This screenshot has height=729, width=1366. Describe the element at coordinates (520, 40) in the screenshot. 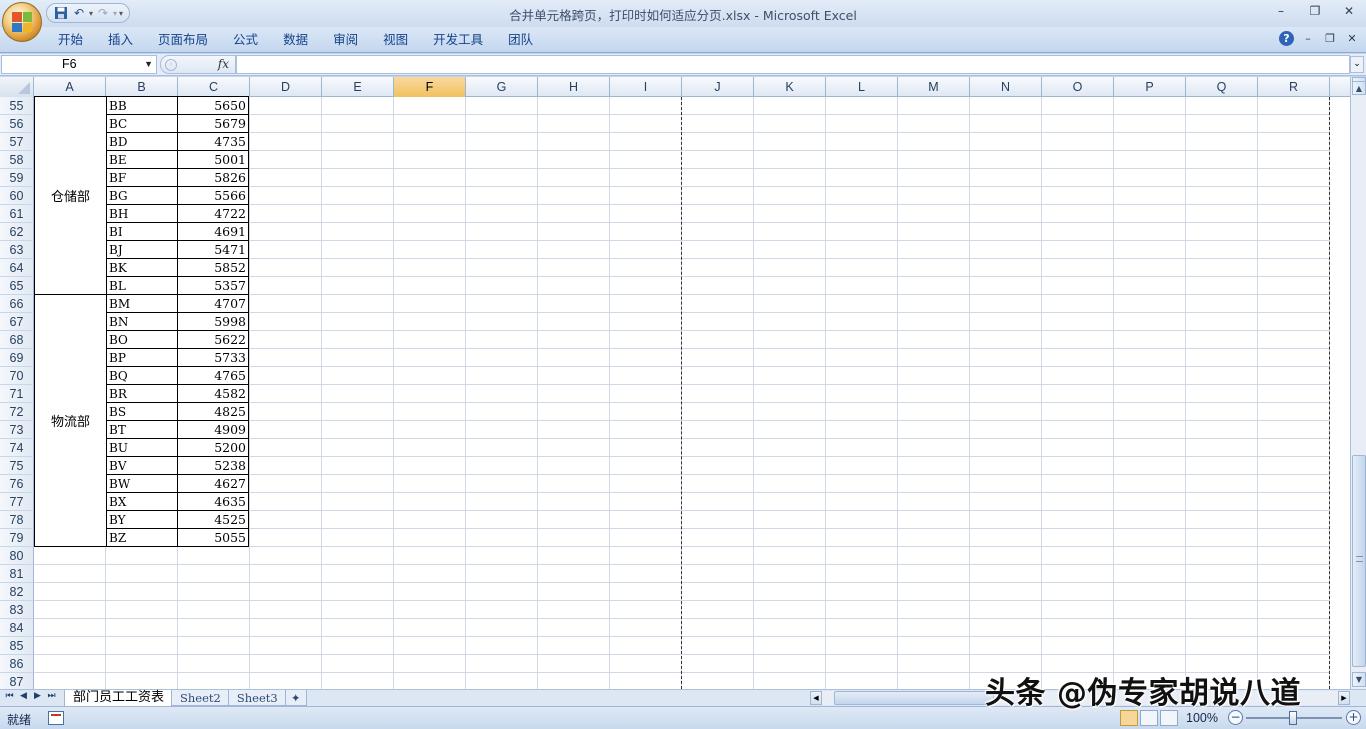

I see `ribbon-tab-8: 团队` at that location.